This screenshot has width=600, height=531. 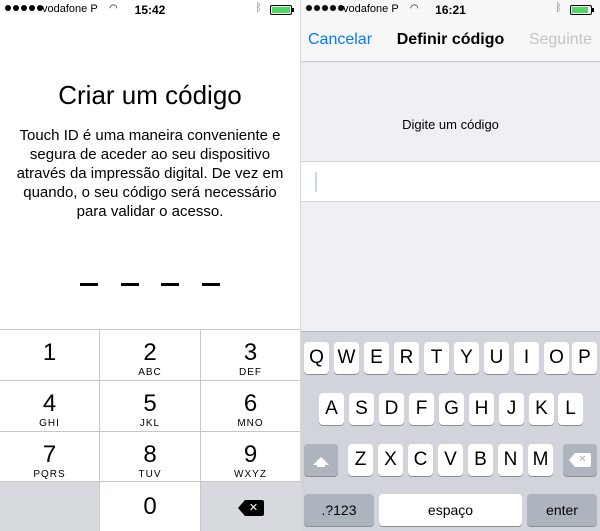 What do you see at coordinates (316, 358) in the screenshot?
I see `key-q: Q` at bounding box center [316, 358].